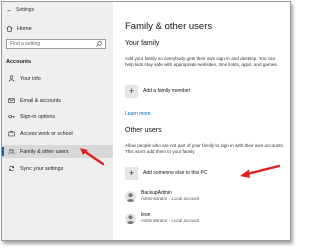 This screenshot has width=320, height=248. I want to click on search-input: Find a setting, so click(56, 44).